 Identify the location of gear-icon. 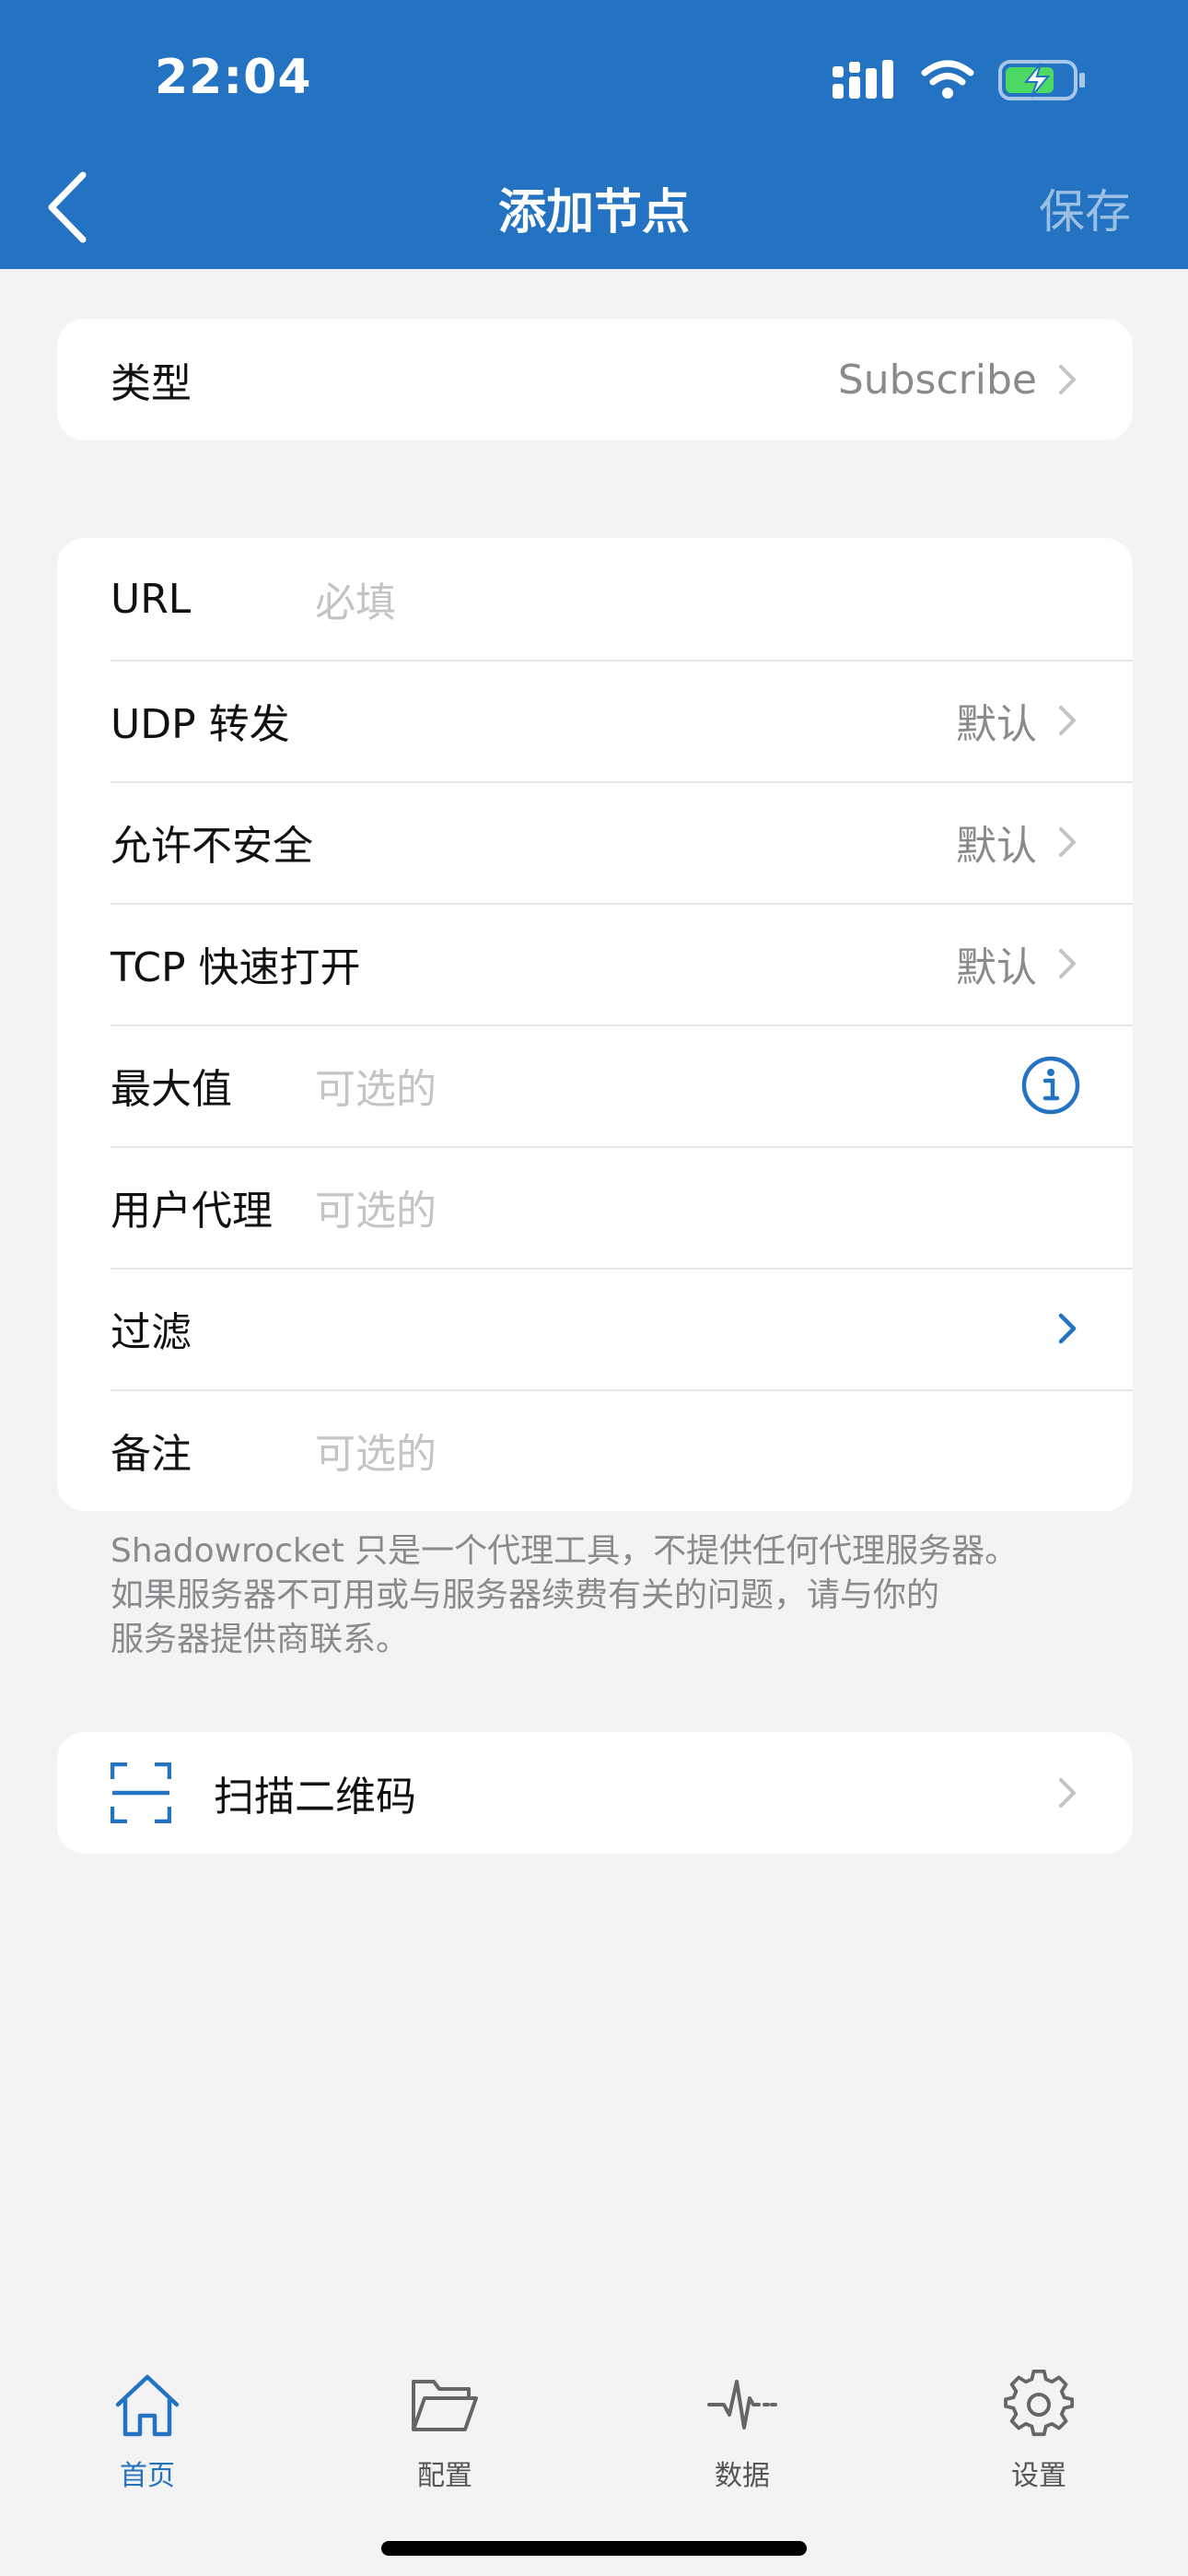
(1039, 2403).